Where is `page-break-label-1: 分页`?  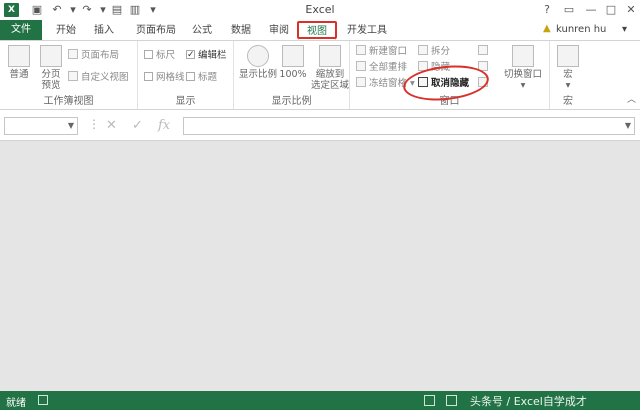
page-break-label-1: 分页 is located at coordinates (51, 74).